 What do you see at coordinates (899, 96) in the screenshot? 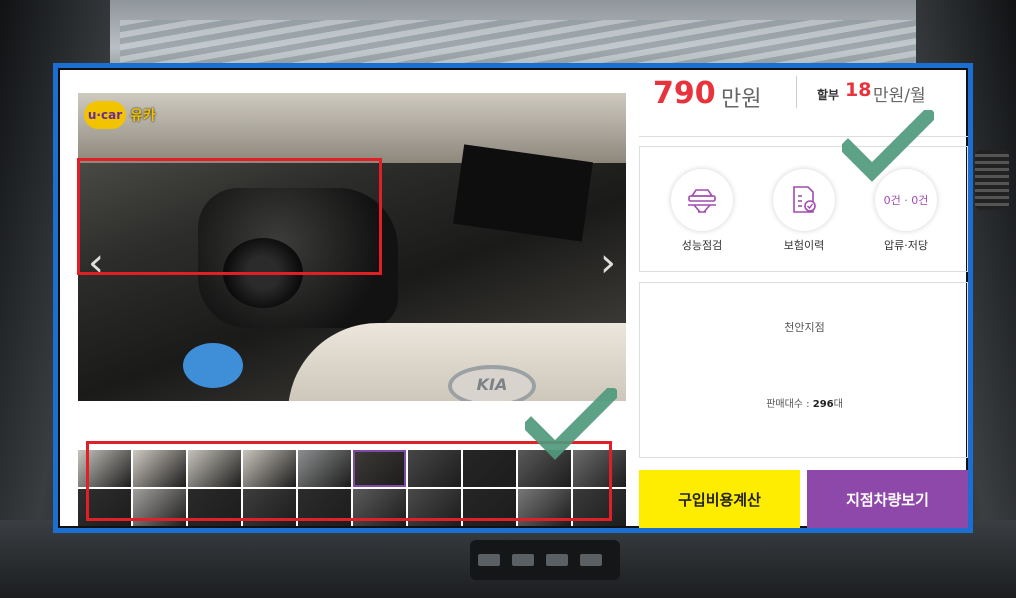
I see `installment-unit: 만원/월` at bounding box center [899, 96].